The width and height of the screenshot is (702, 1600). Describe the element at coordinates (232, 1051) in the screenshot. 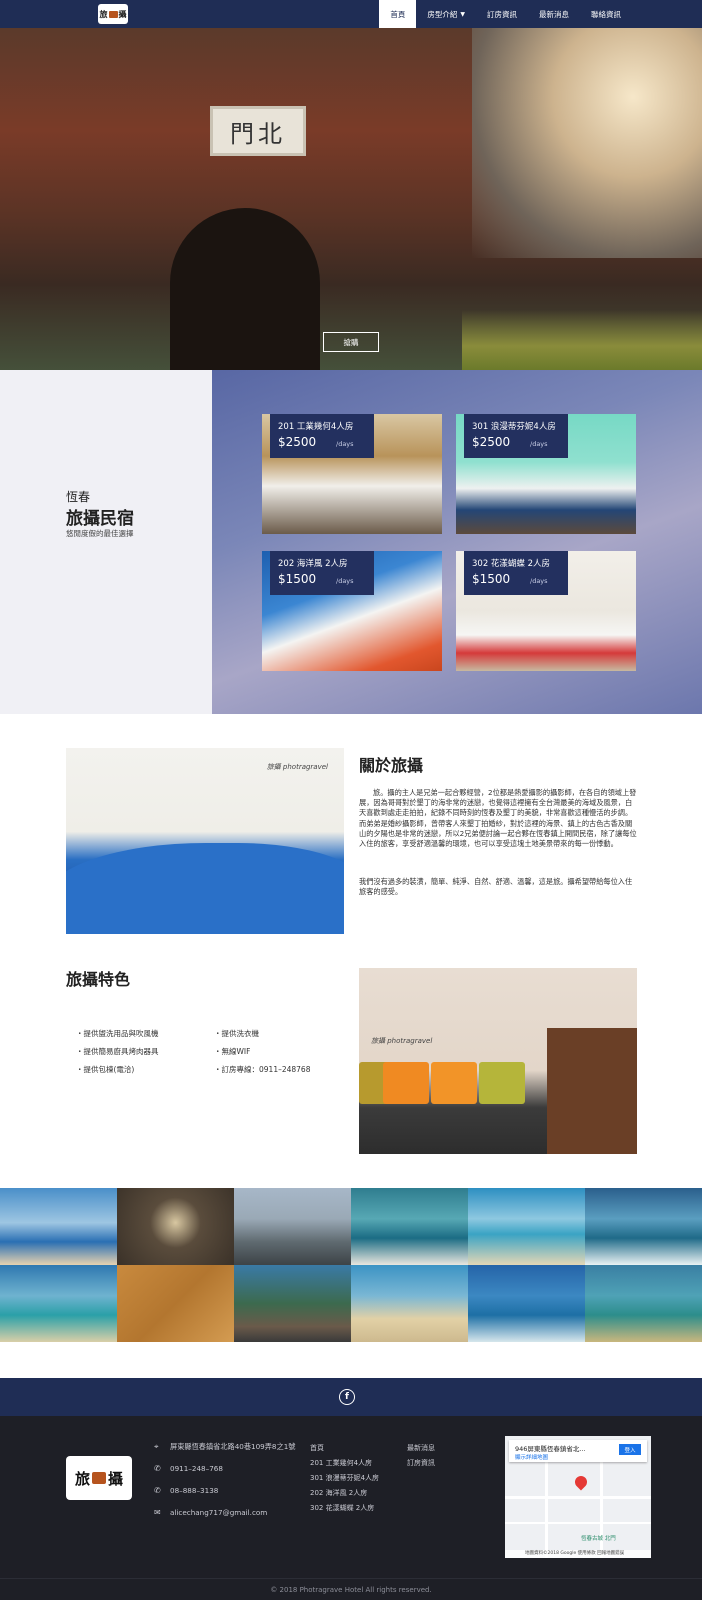

I see `feature-item: ・無線WIF` at that location.